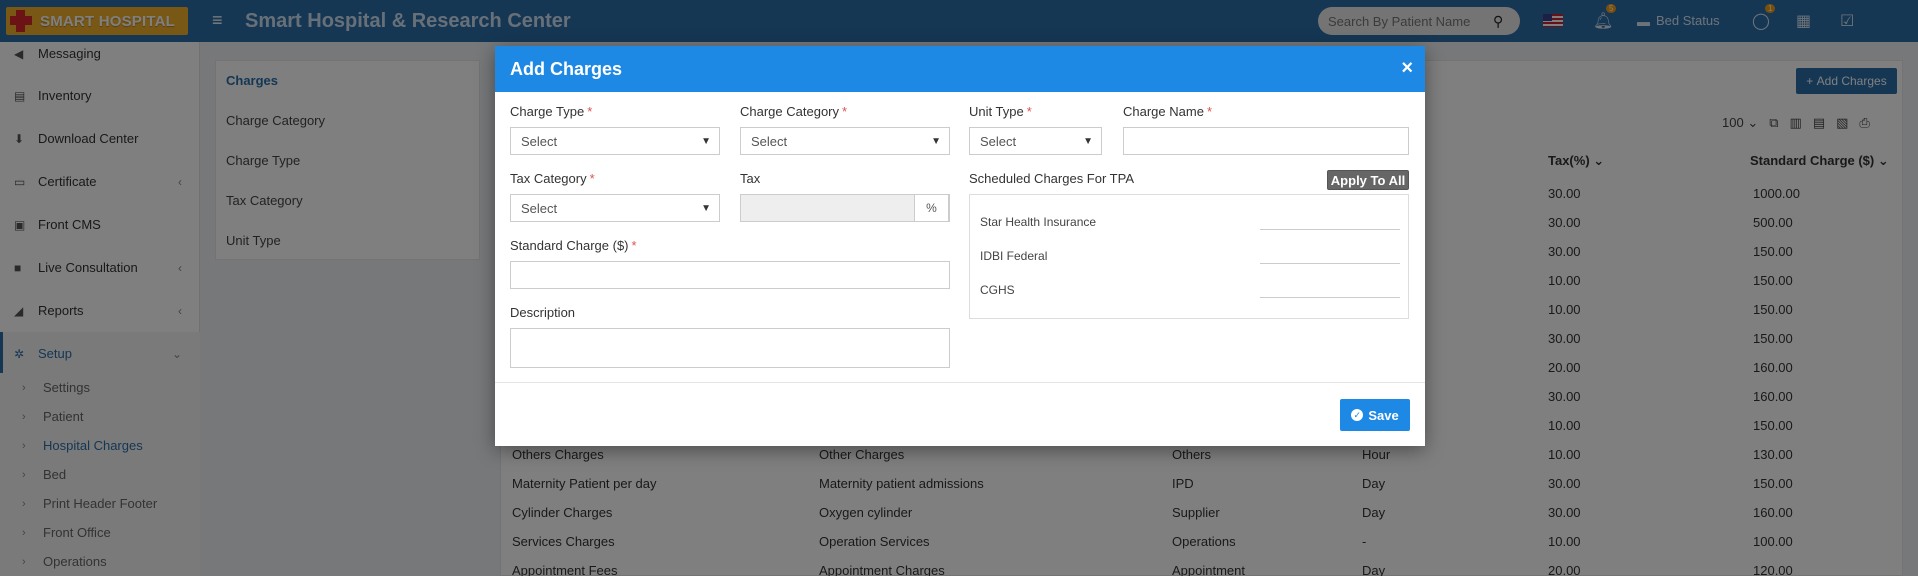 This screenshot has width=1918, height=576. What do you see at coordinates (769, 141) in the screenshot?
I see `charge-category-value: Select` at bounding box center [769, 141].